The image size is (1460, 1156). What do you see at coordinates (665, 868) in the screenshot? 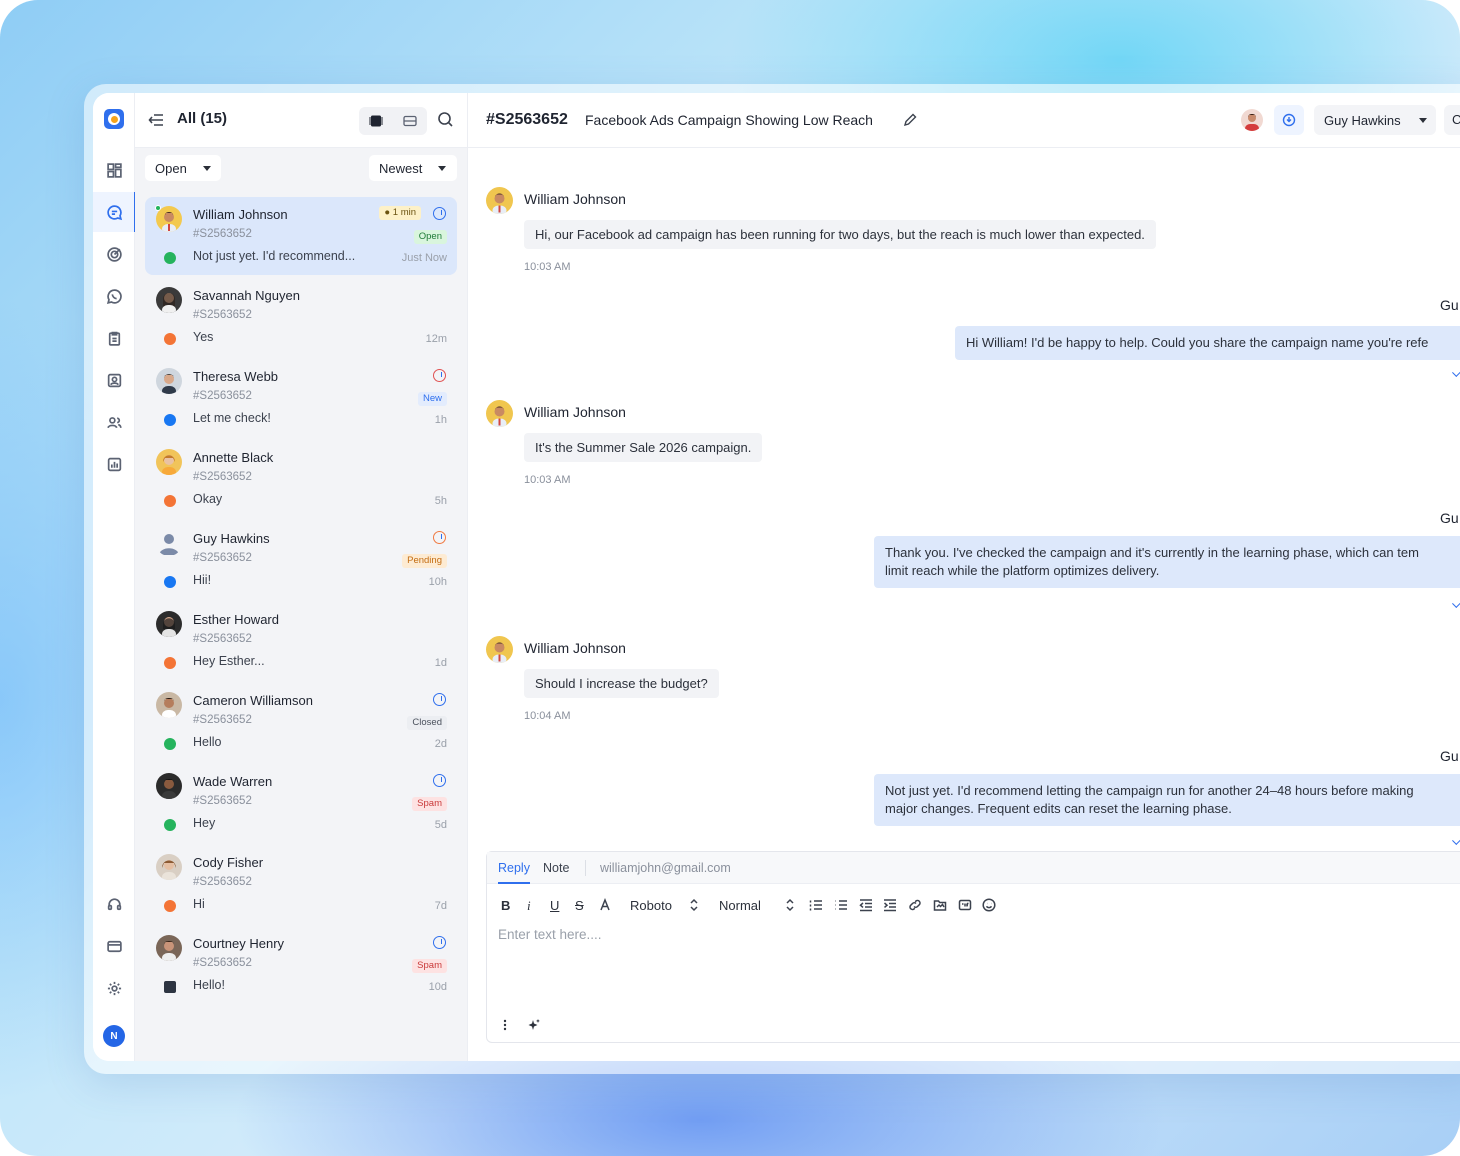
I see `recipient-email: williamjohn@gmail.com` at bounding box center [665, 868].